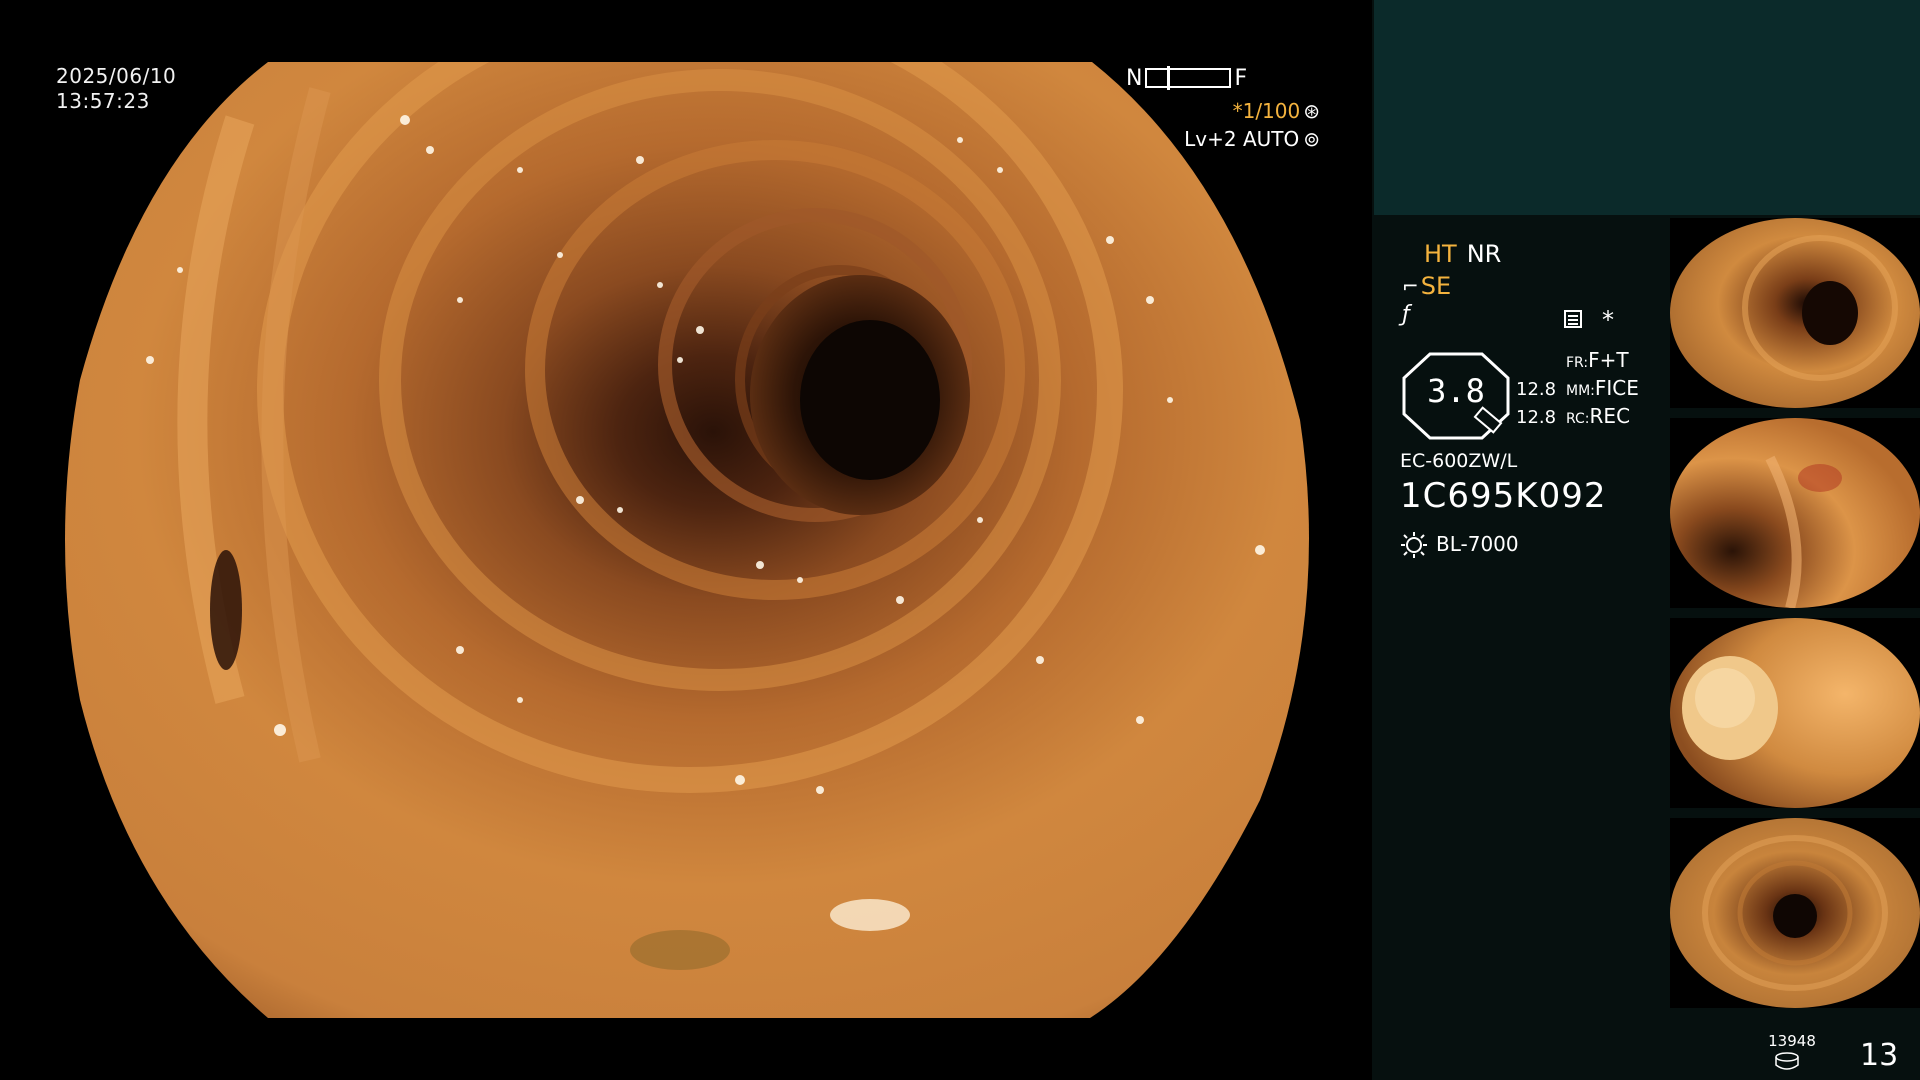 The height and width of the screenshot is (1080, 1920). I want to click on image-count: 13, so click(1879, 1055).